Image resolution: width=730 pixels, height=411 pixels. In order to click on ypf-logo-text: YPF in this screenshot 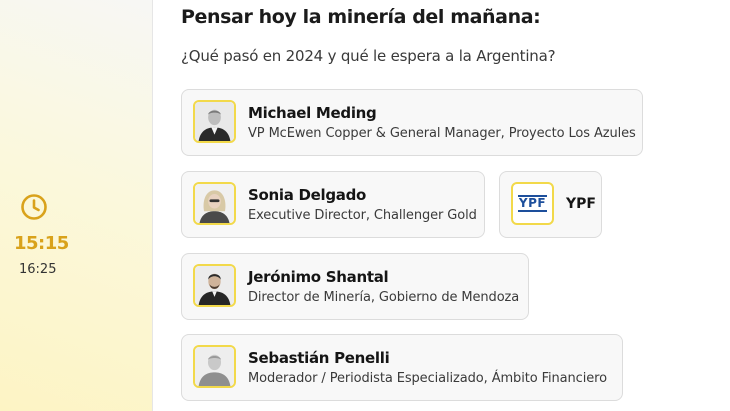, I will do `click(532, 203)`.